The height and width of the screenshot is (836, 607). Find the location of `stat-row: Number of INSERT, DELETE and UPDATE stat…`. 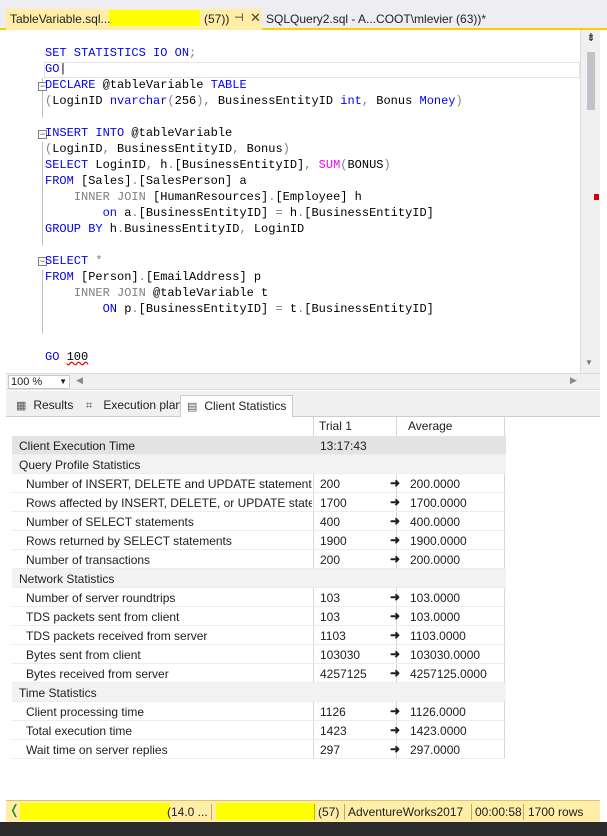

stat-row: Number of INSERT, DELETE and UPDATE stat… is located at coordinates (259, 483).